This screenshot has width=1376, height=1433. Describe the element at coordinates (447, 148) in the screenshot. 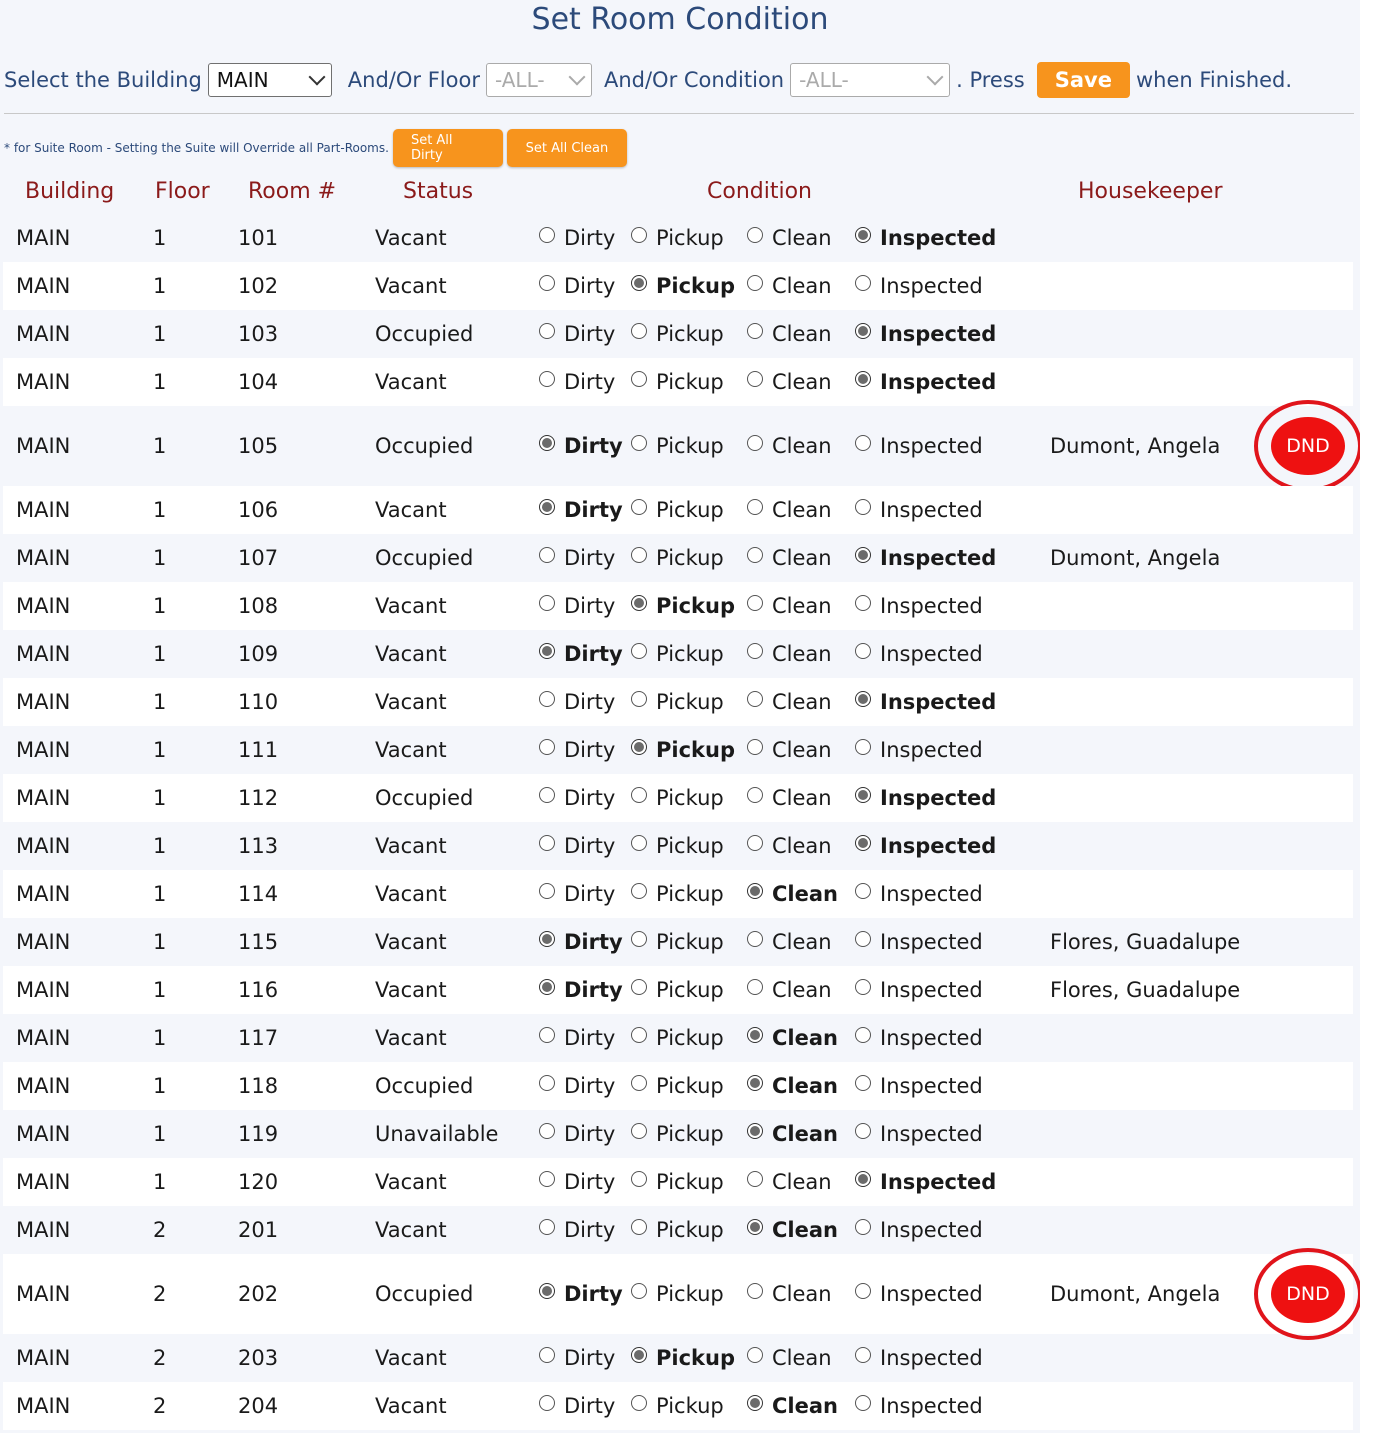

I see `set-all-dirty-button: Set All Dirty` at that location.